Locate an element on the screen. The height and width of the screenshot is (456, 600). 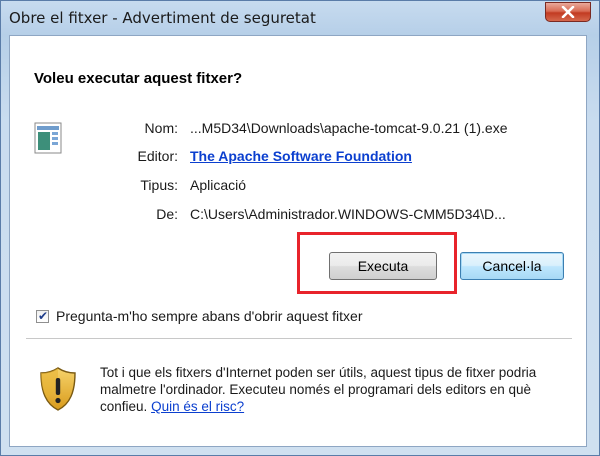
dialog-heading: Voleu executar aquest fitxer? is located at coordinates (138, 78).